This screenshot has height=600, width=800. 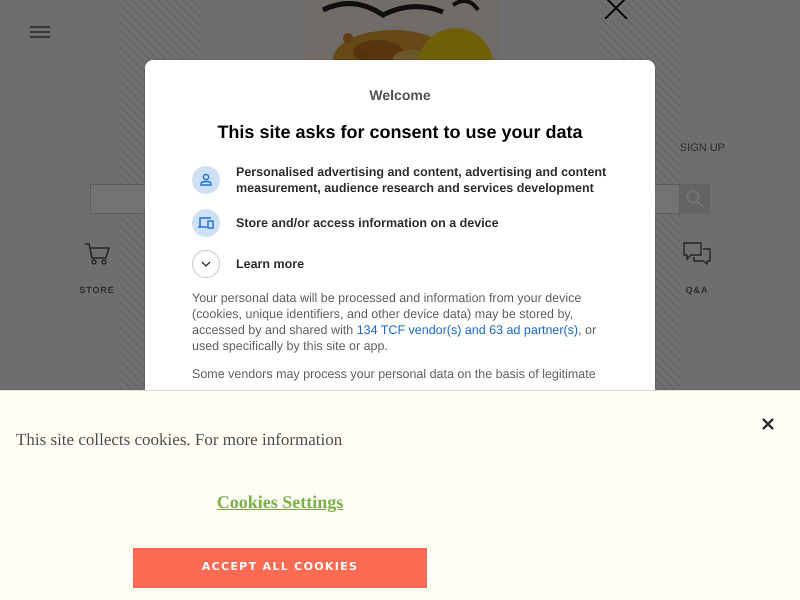 What do you see at coordinates (280, 568) in the screenshot?
I see `accept-all-cookies-button: ACCEPT ALL COOKIES` at bounding box center [280, 568].